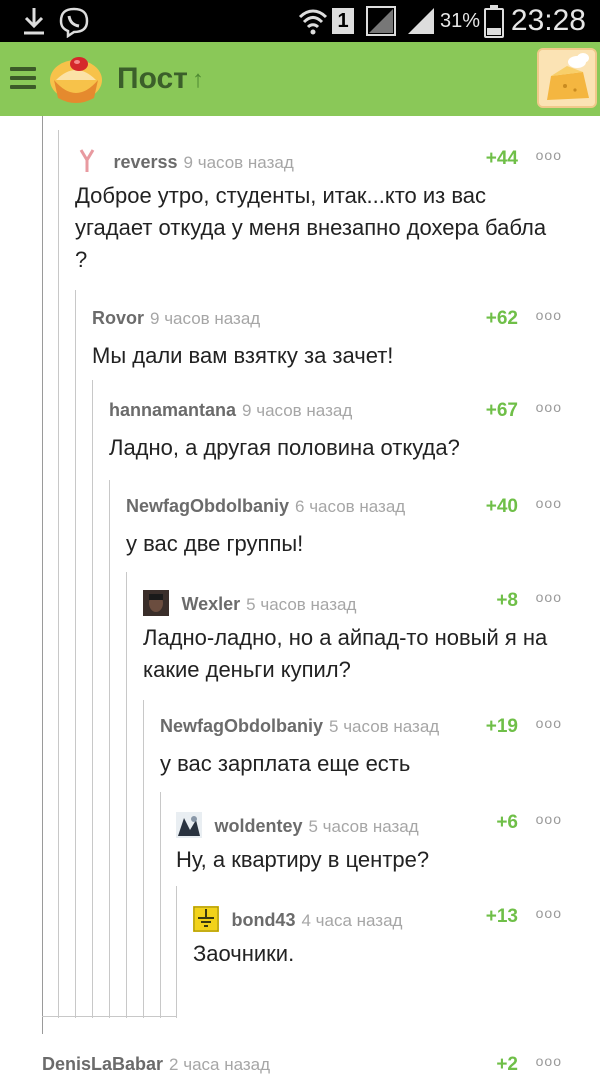 The image size is (600, 1084). Describe the element at coordinates (507, 1064) in the screenshot. I see `comment-rating: +2` at that location.